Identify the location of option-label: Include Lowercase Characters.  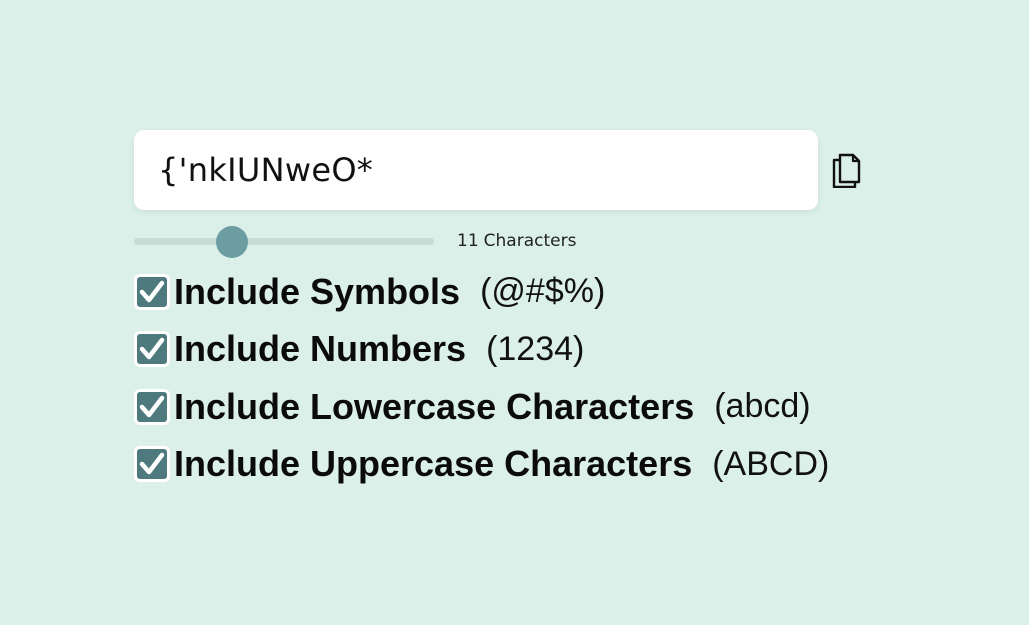
(434, 406).